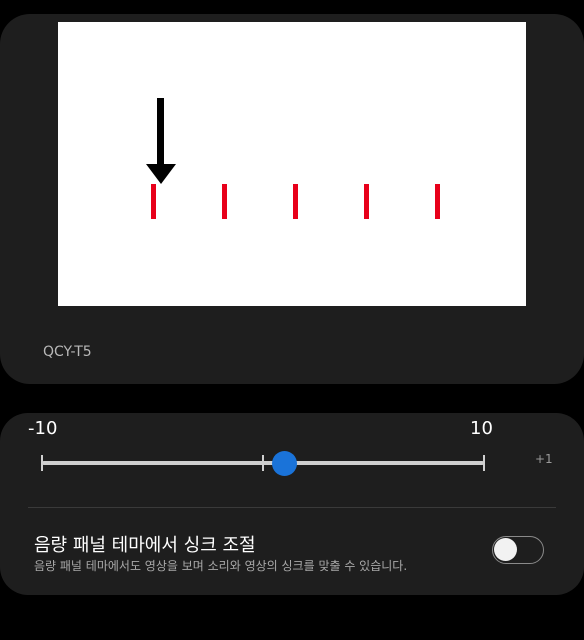 Image resolution: width=584 pixels, height=640 pixels. Describe the element at coordinates (544, 459) in the screenshot. I see `slider-current-value: +1` at that location.